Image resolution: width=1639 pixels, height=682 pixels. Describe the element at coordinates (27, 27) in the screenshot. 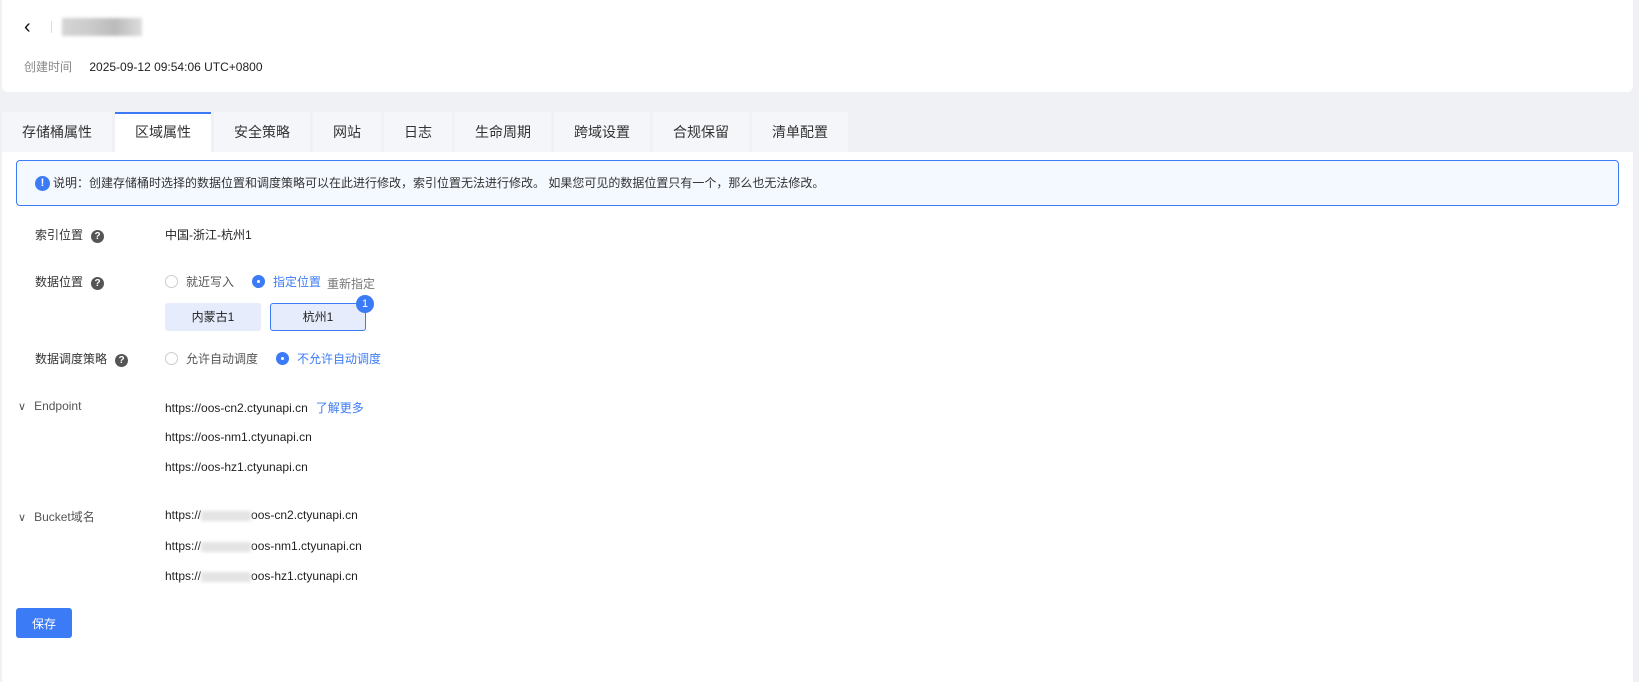

I see `back-icon: ‹` at that location.